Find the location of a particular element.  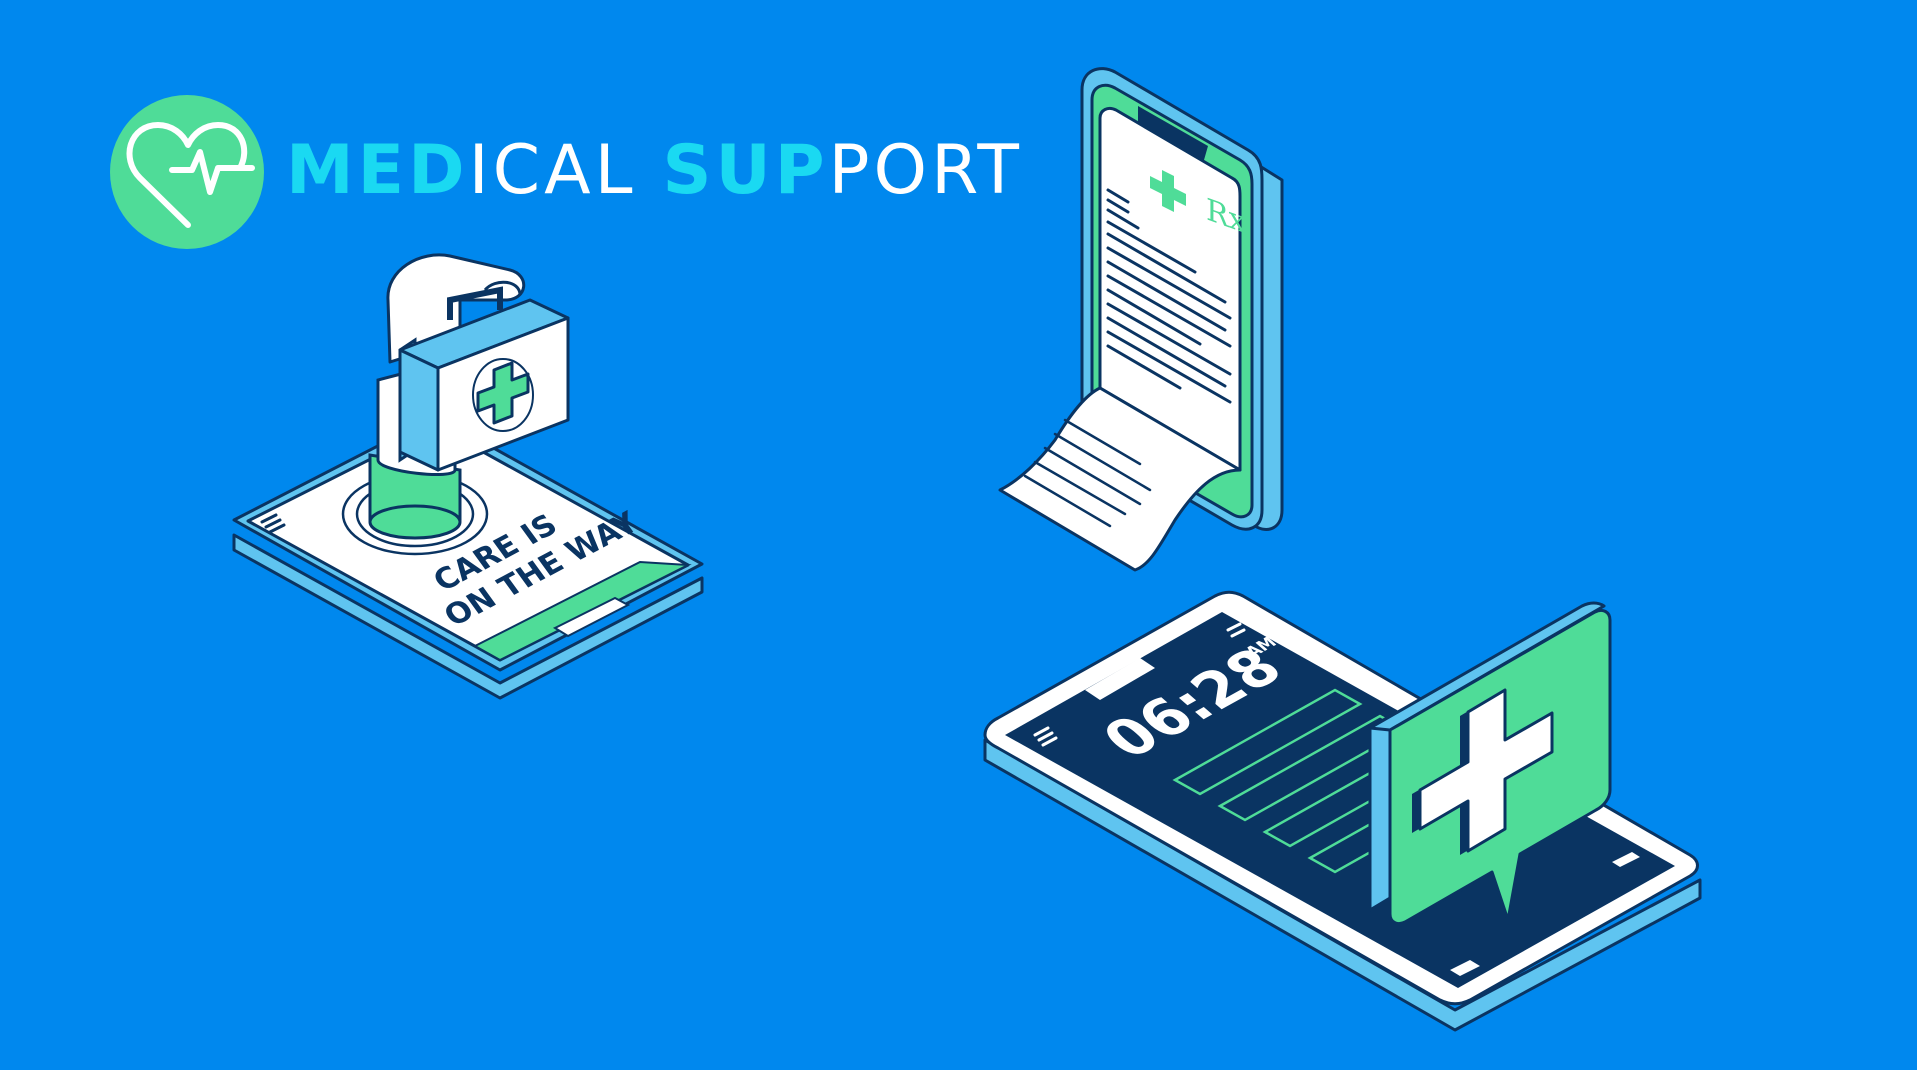

brand-word1-rest: ICAL is located at coordinates (553, 170).